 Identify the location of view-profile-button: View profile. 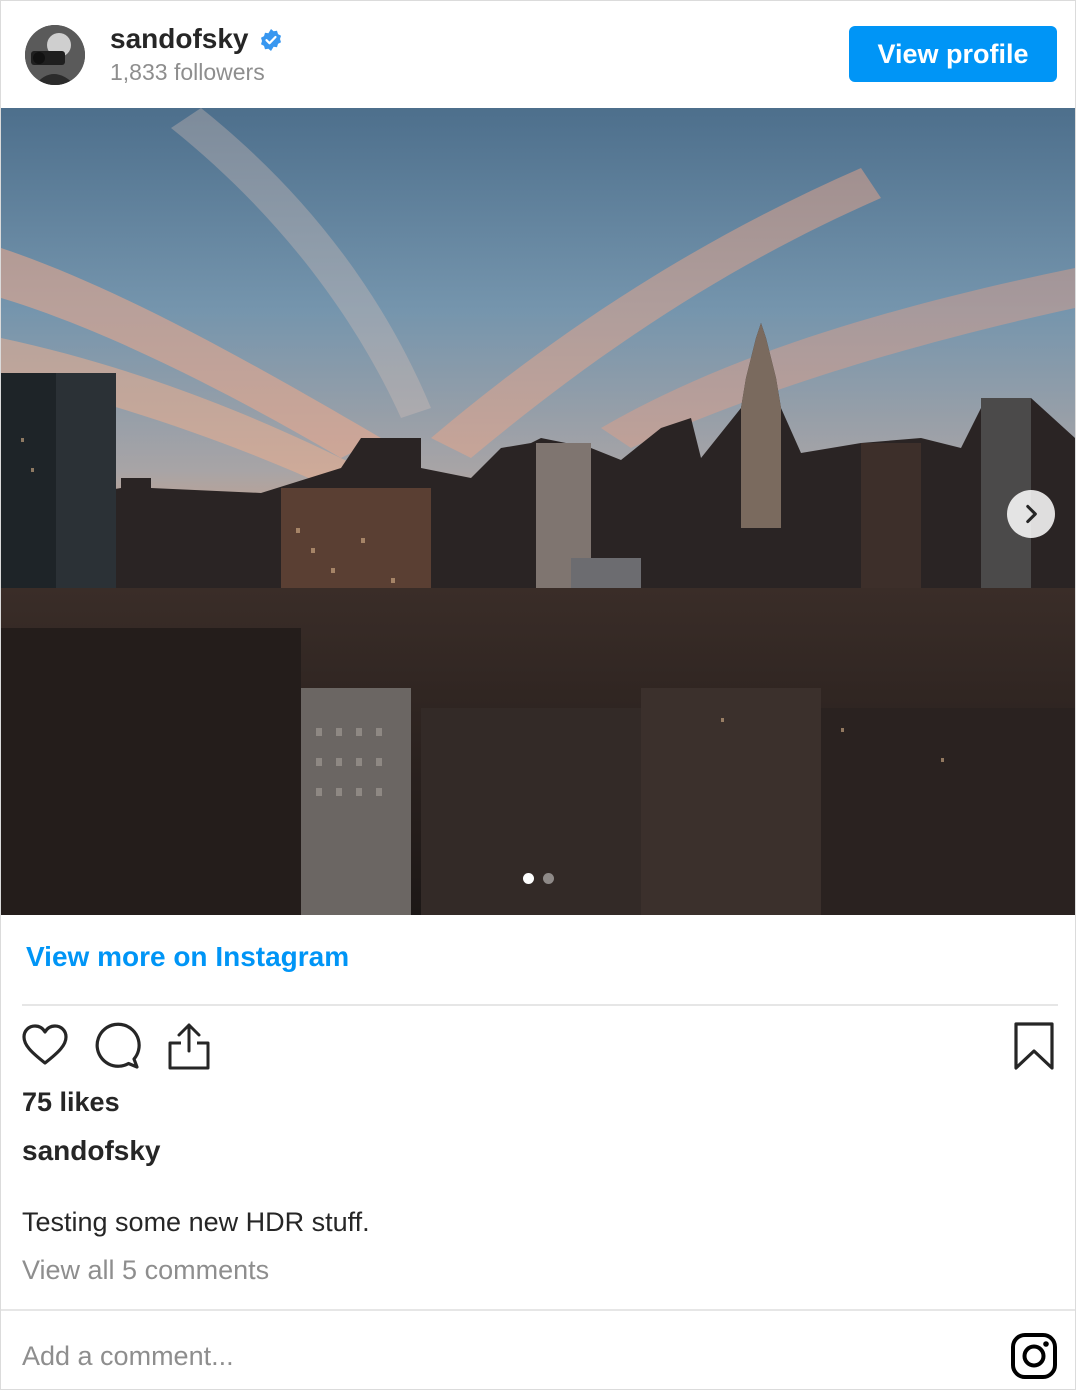
(953, 54).